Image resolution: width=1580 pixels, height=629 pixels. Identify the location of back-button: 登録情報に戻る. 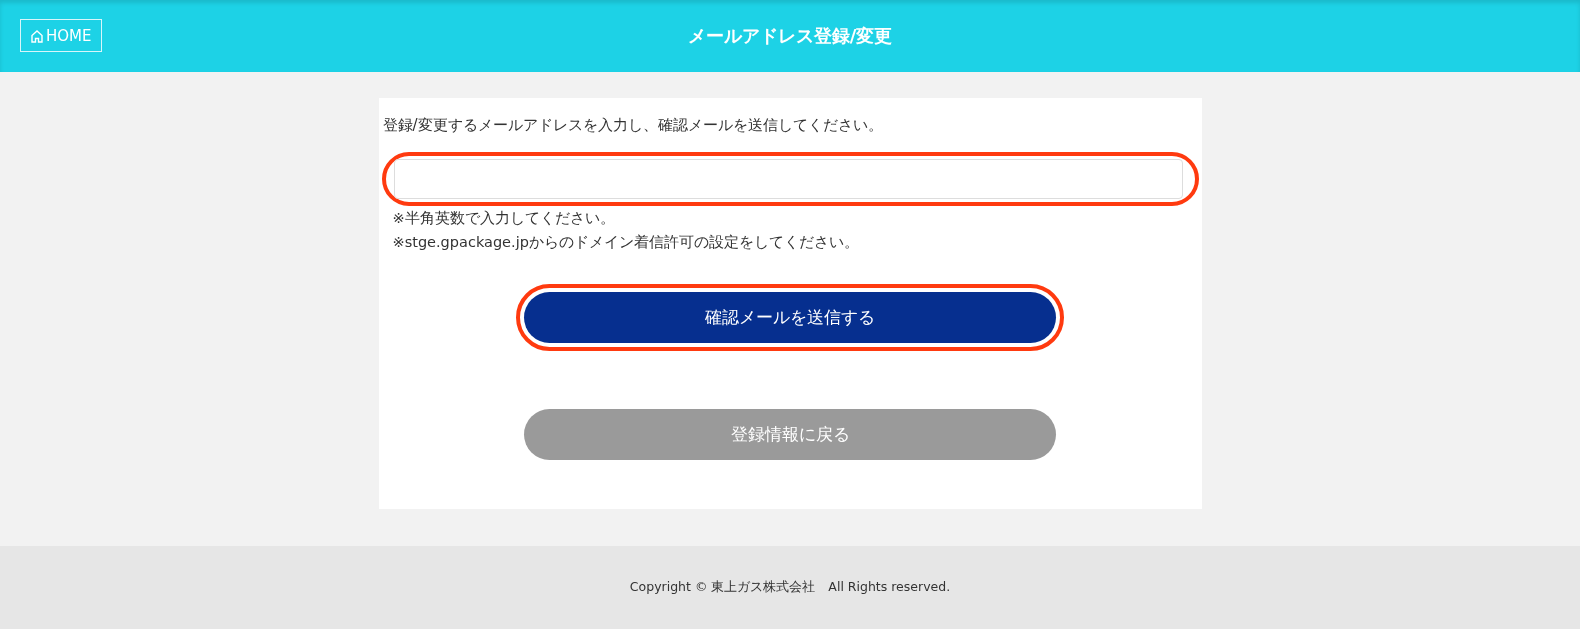
(790, 434).